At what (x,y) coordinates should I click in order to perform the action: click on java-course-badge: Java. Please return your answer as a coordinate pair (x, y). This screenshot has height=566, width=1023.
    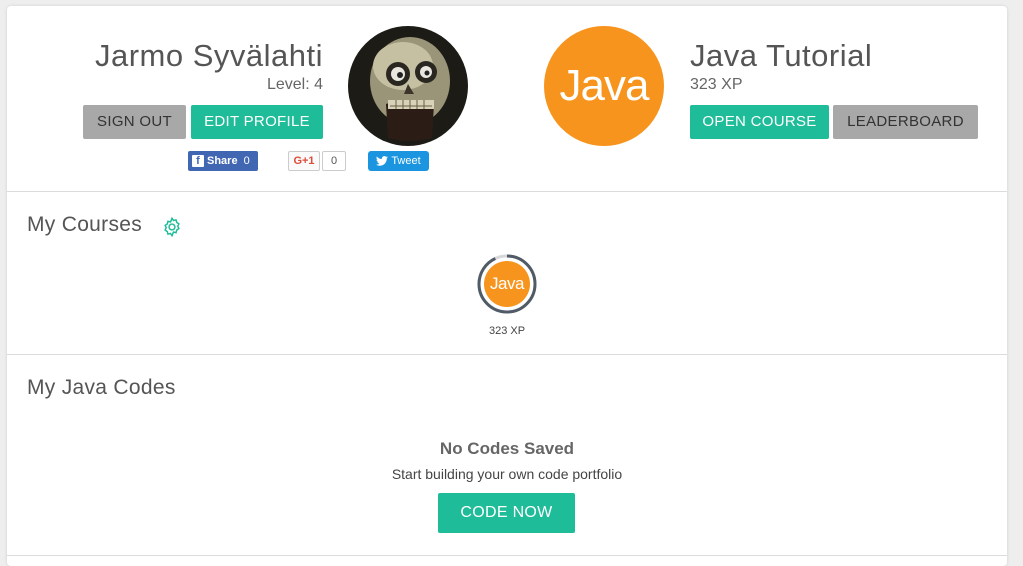
    Looking at the image, I should click on (604, 86).